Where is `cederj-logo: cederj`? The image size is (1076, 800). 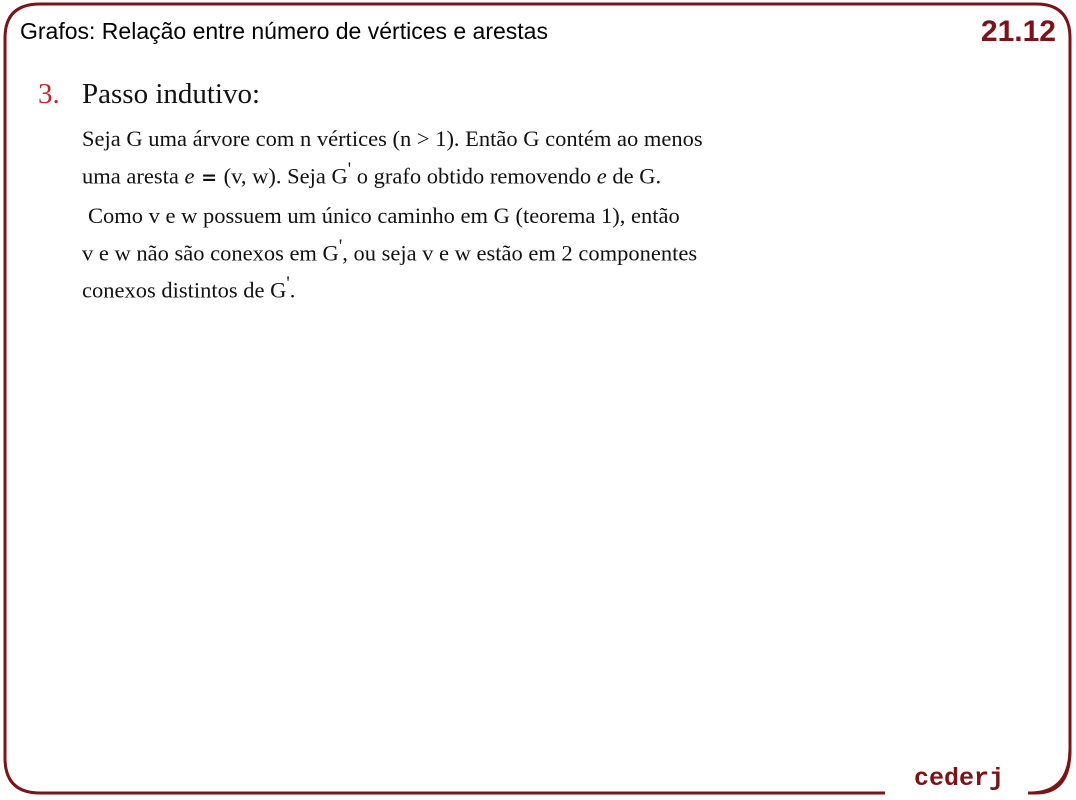 cederj-logo: cederj is located at coordinates (958, 778).